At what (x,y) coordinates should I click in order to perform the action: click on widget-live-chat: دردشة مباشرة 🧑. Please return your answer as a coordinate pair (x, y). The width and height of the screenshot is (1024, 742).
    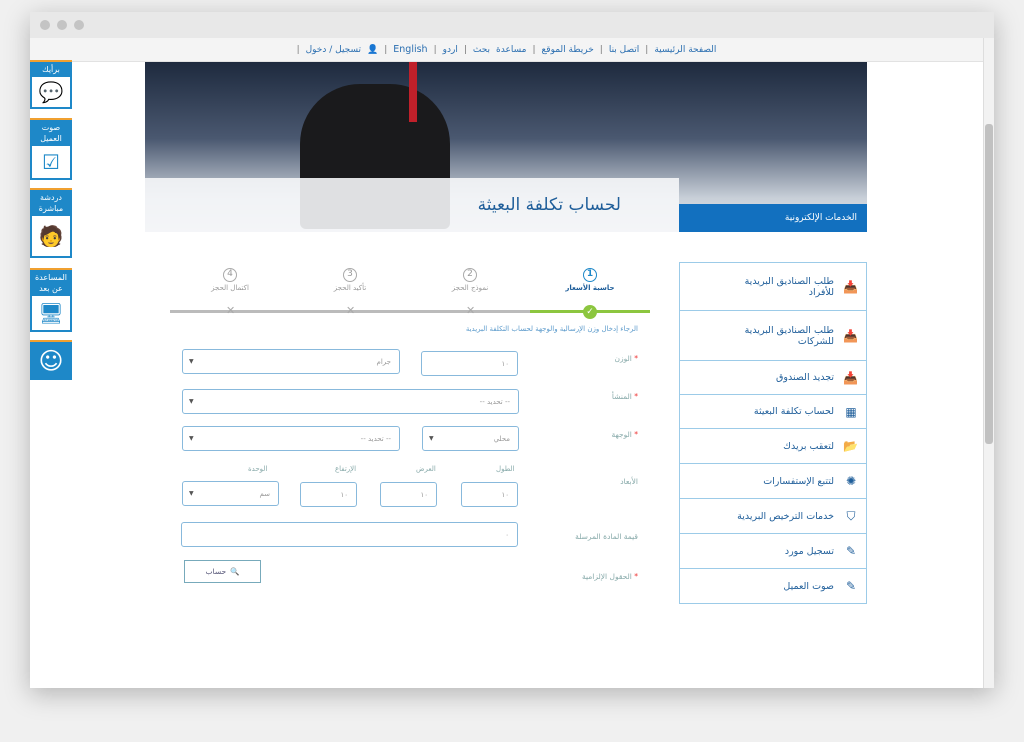
    Looking at the image, I should click on (51, 223).